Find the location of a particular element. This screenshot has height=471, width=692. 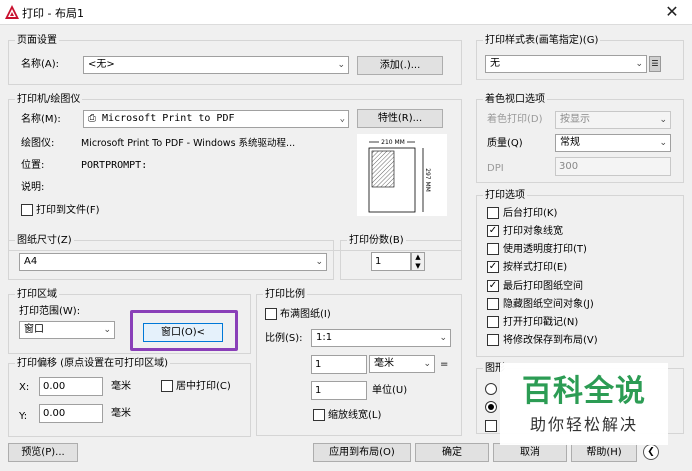

page-setup-name-label: 名称(A): is located at coordinates (40, 64).